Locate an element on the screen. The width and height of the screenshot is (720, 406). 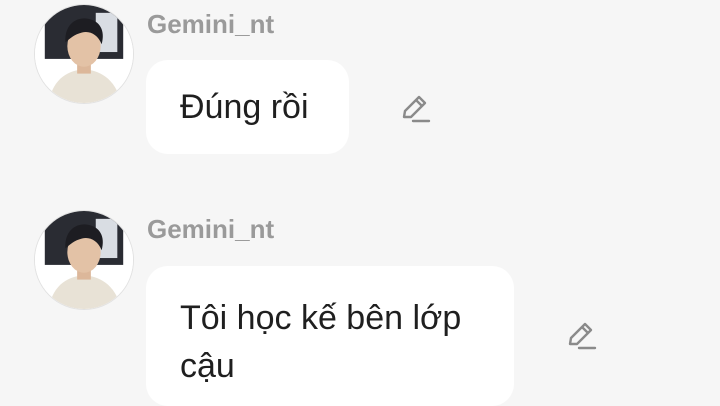
message-bubble: Đúng rồi is located at coordinates (247, 107).